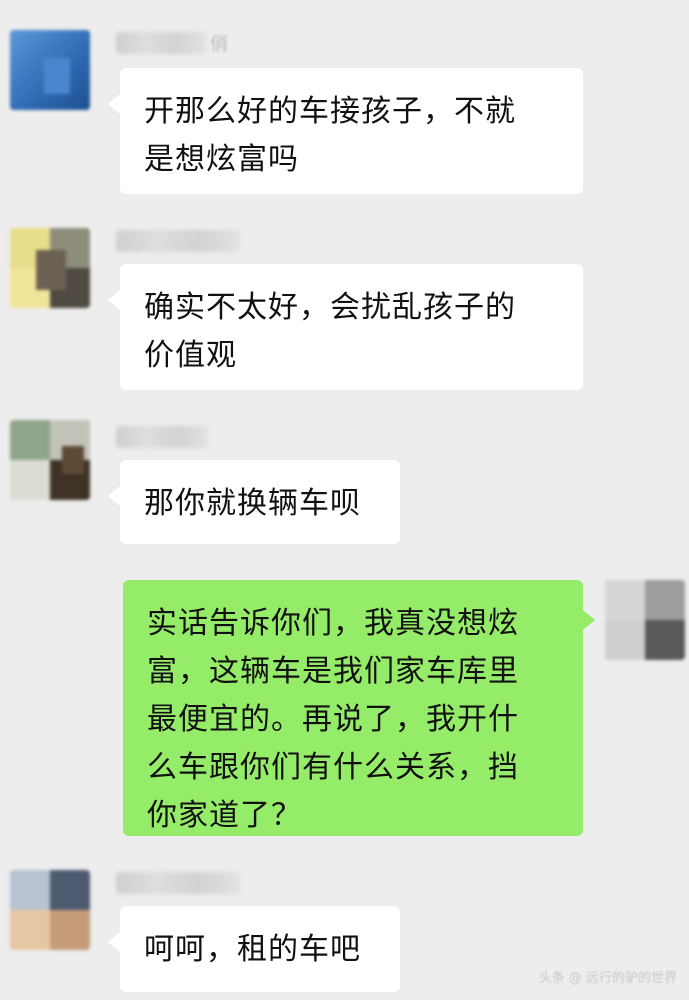 Image resolution: width=689 pixels, height=1000 pixels. Describe the element at coordinates (254, 949) in the screenshot. I see `message-bubble: 呵呵，租的车吧` at that location.